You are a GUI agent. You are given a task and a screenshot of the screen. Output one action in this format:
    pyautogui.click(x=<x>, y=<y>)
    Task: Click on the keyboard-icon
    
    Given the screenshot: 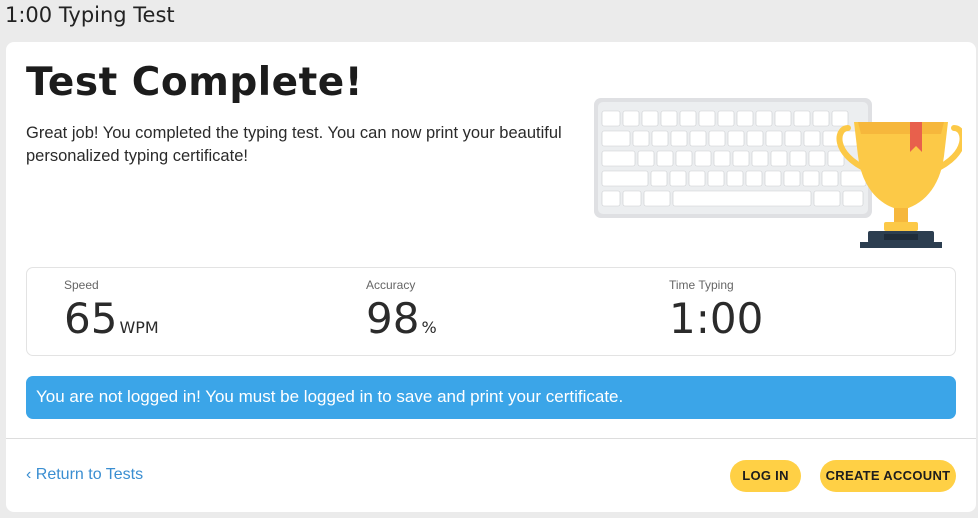 What is the action you would take?
    pyautogui.click(x=733, y=158)
    